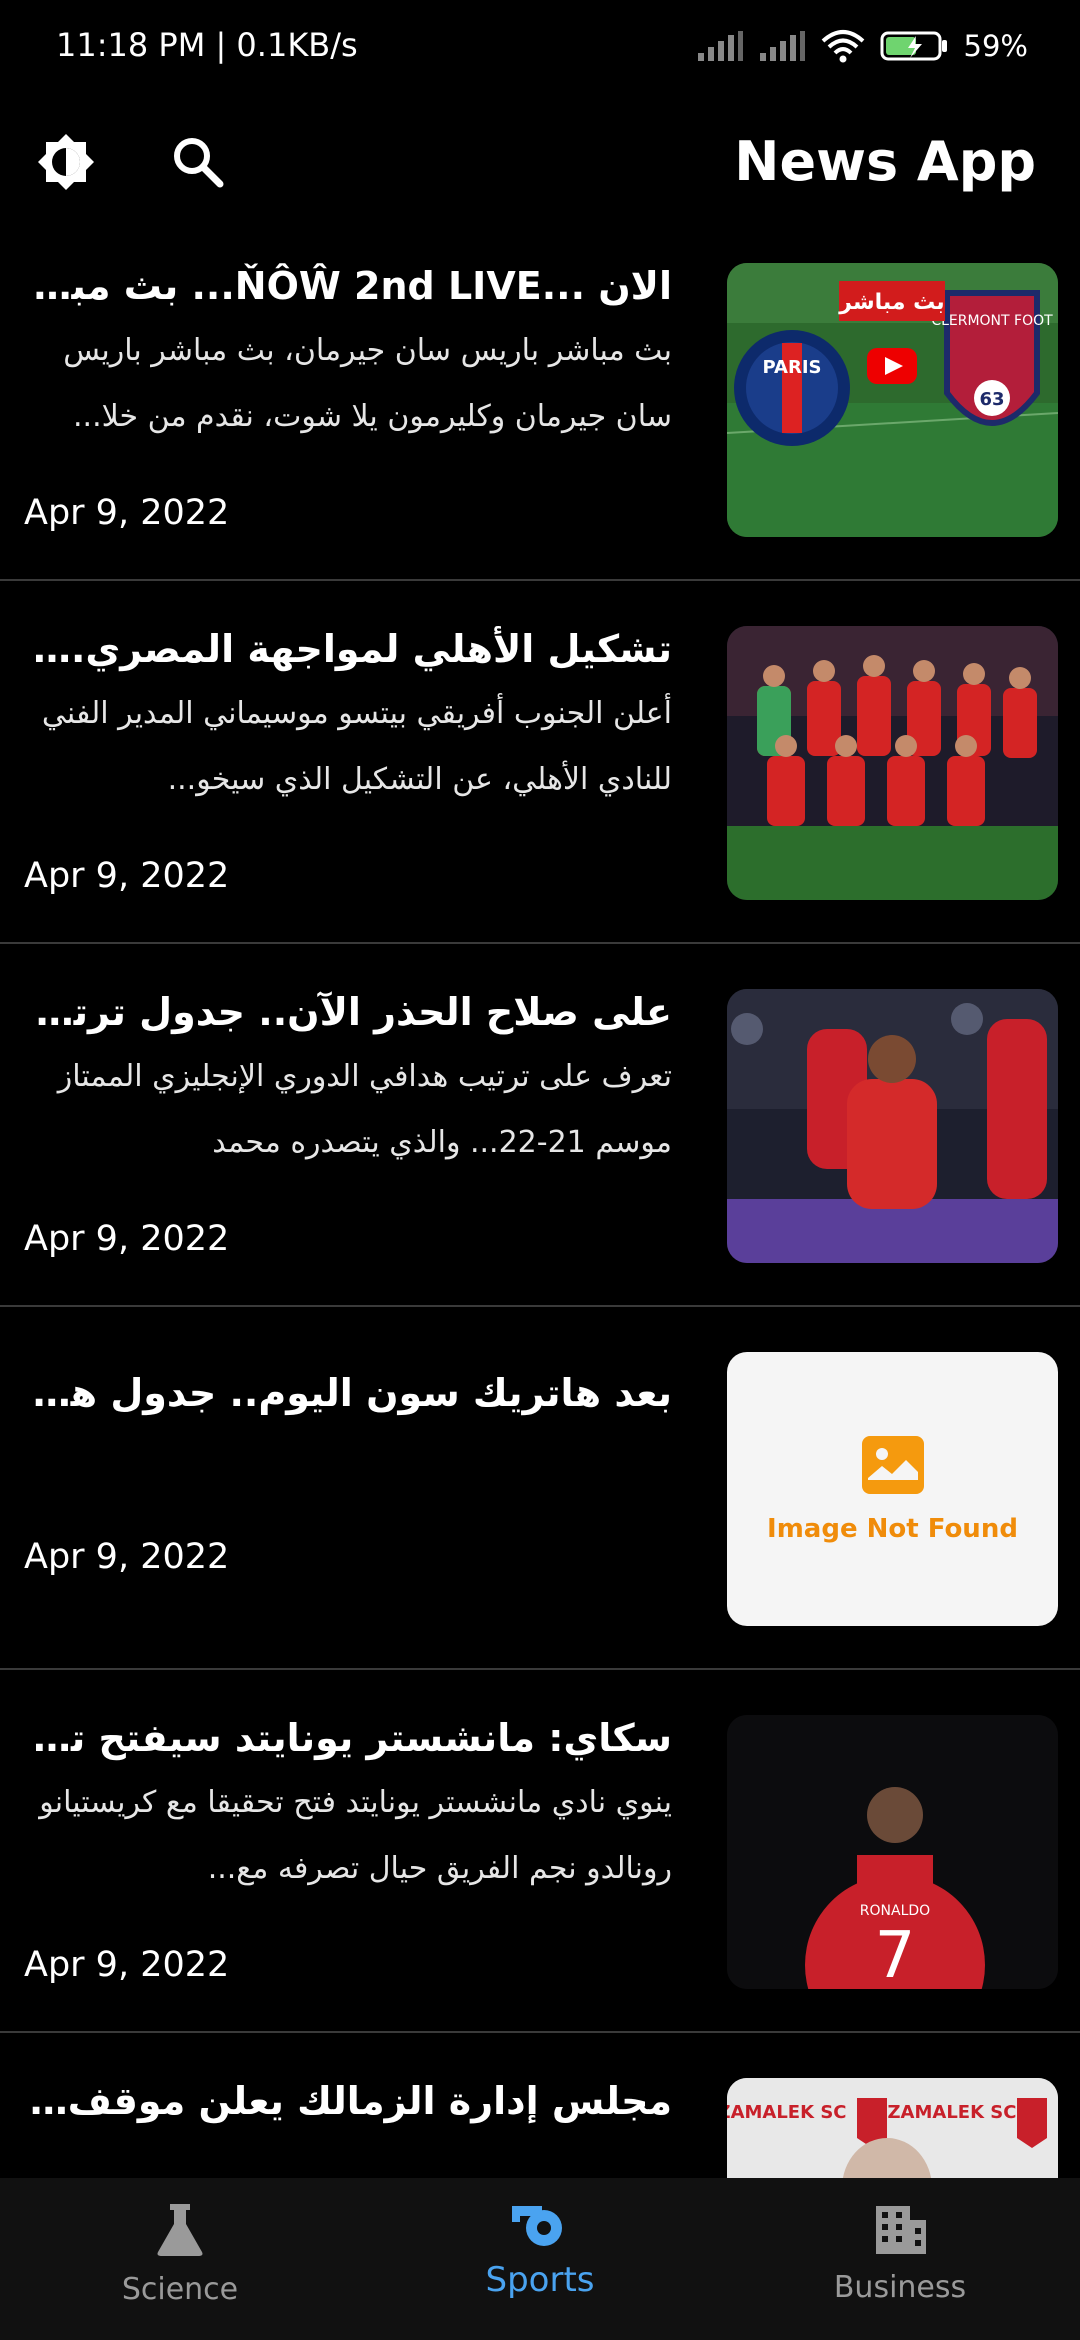 Image resolution: width=1080 pixels, height=2340 pixels. What do you see at coordinates (895, 1954) in the screenshot?
I see `svg-text: 7` at bounding box center [895, 1954].